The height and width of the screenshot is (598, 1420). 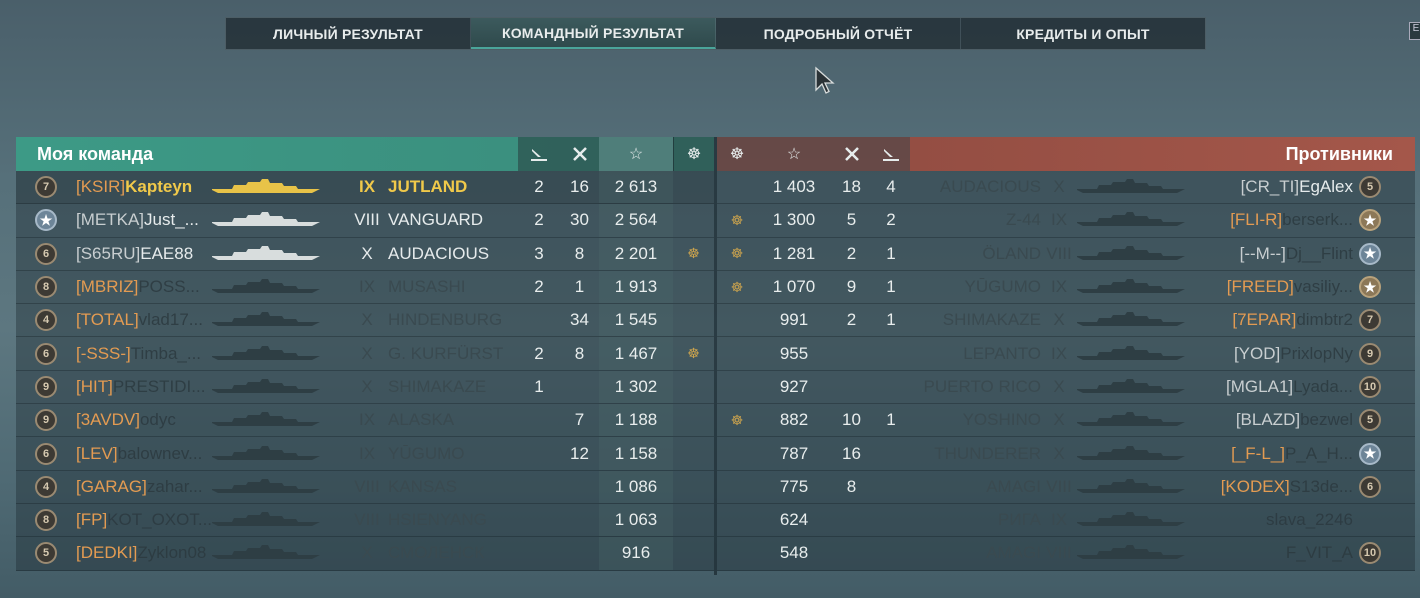 I want to click on enemy-team-row: ☸ 882 10 1 YOSHINO X [BLAZD]bezwel 5, so click(x=1066, y=421).